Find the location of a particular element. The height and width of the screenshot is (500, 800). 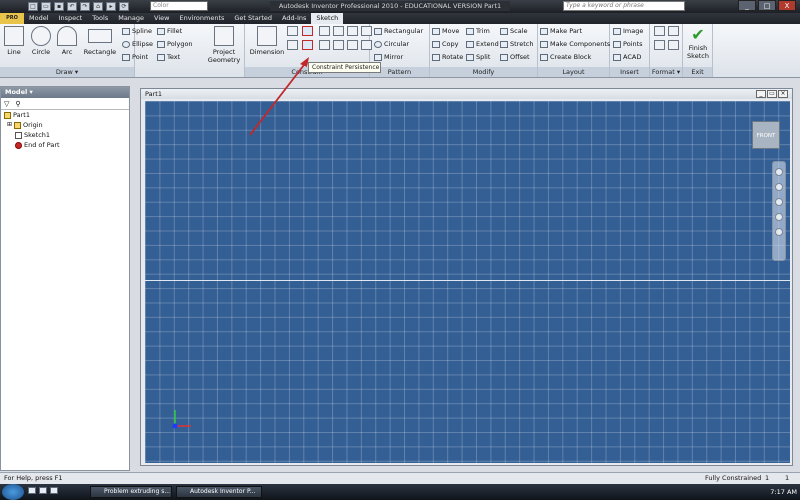

zoom-icon is located at coordinates (779, 202).